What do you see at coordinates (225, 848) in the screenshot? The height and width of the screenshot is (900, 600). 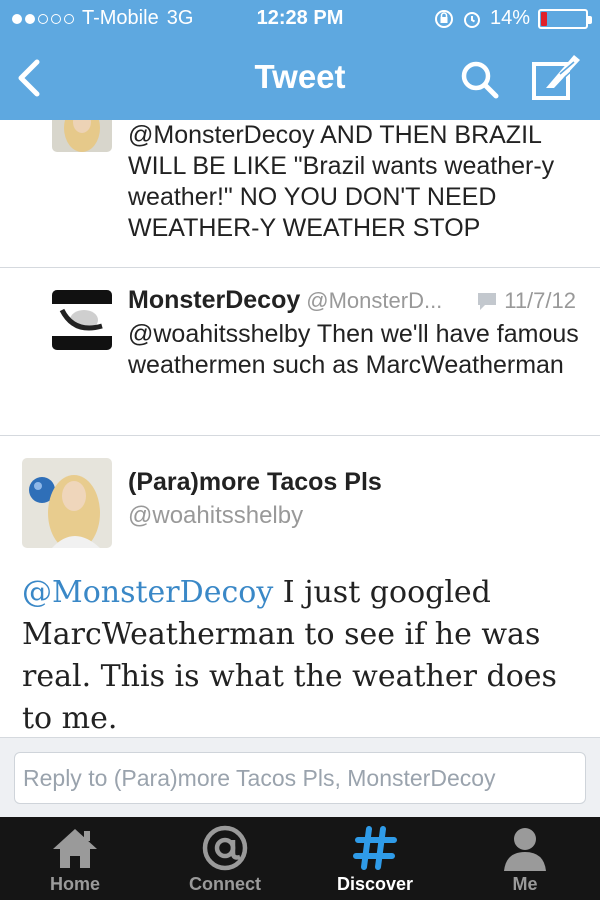 I see `at-icon` at bounding box center [225, 848].